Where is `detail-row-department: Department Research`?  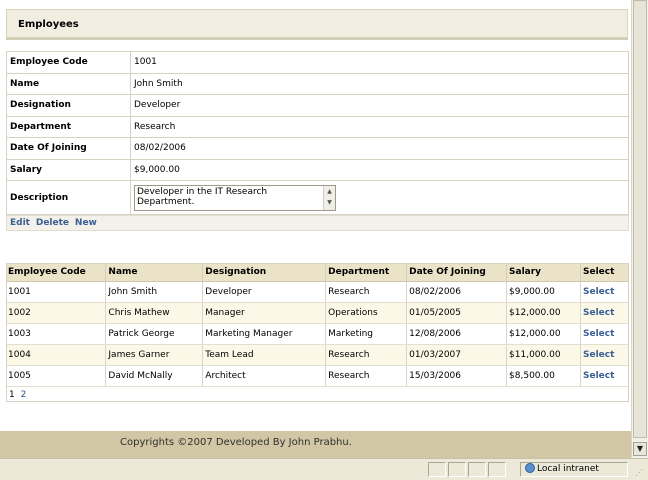
detail-row-department: Department Research is located at coordinates (317, 126).